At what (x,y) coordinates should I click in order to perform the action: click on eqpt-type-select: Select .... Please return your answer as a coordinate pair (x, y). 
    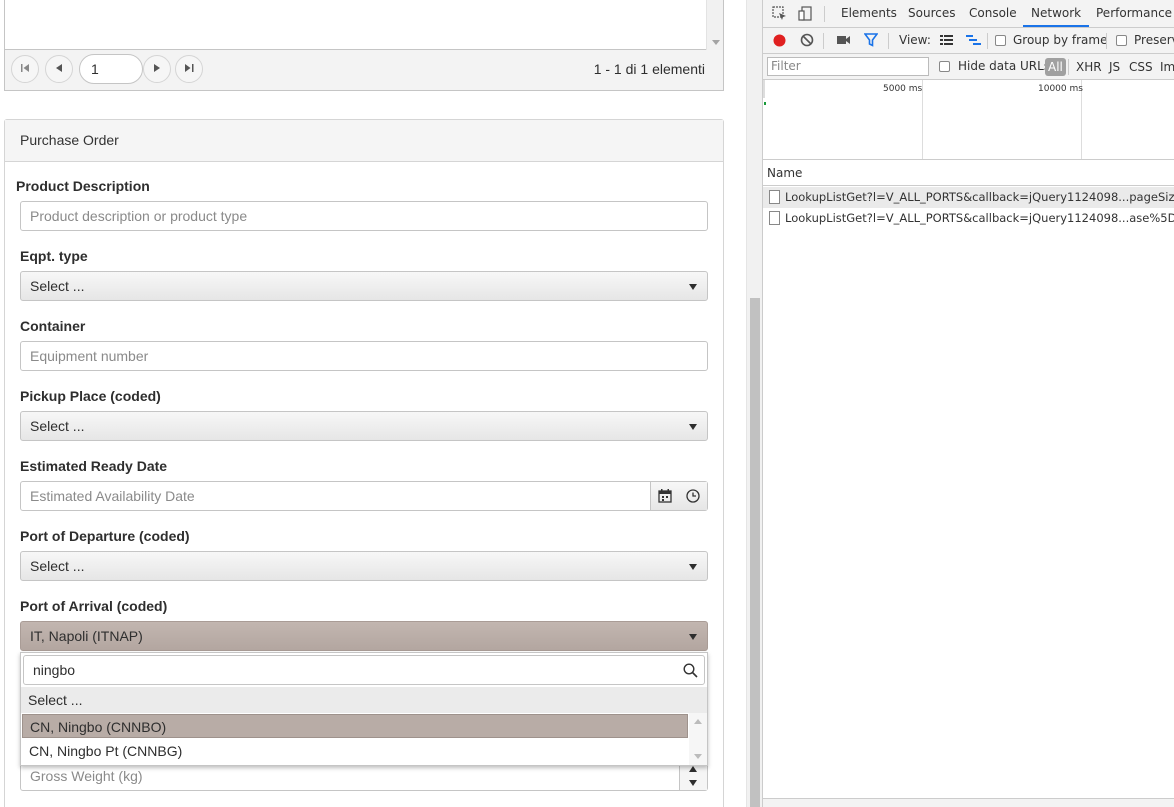
    Looking at the image, I should click on (364, 286).